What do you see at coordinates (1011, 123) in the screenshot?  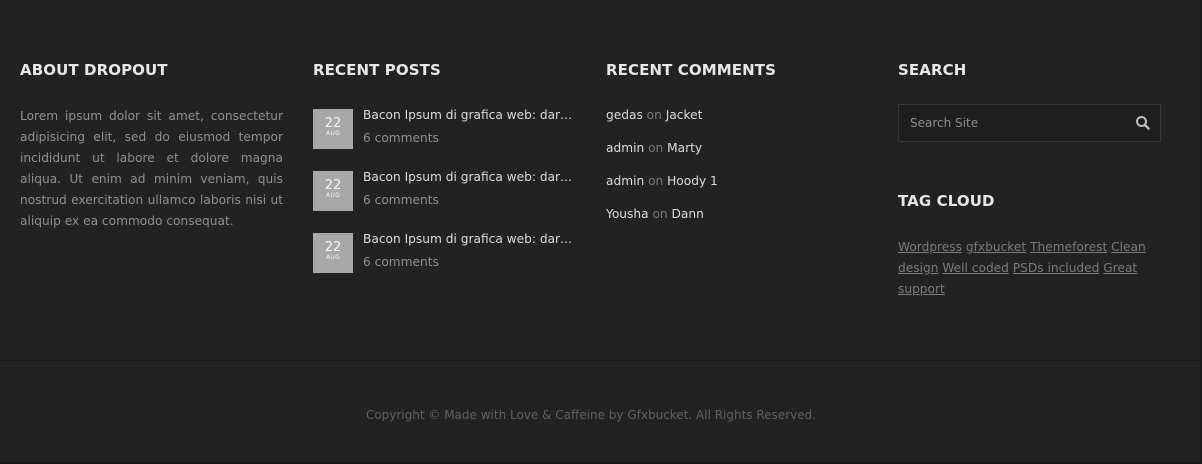 I see `search-input` at bounding box center [1011, 123].